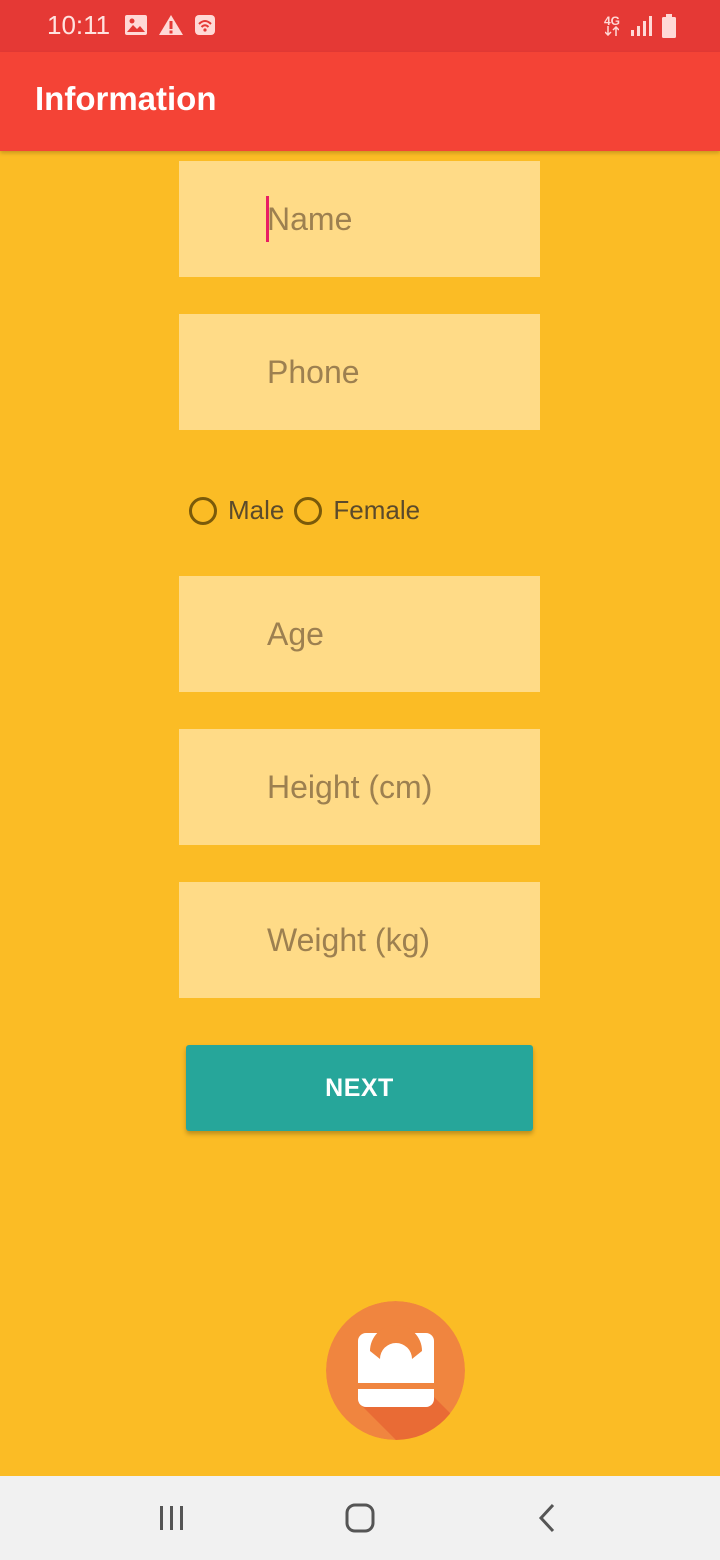 The image size is (720, 1560). I want to click on height-field, so click(359, 787).